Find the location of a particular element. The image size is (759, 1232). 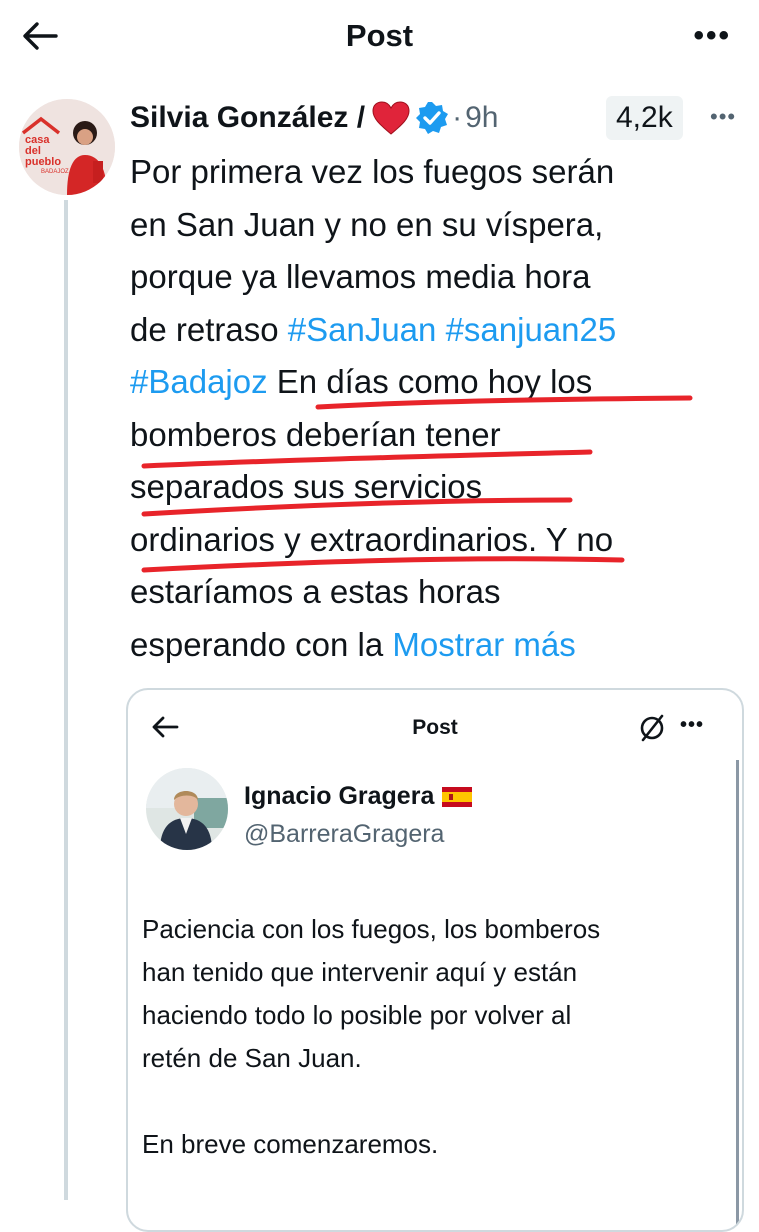

tweet-line: esperando con la Mostrar más is located at coordinates (440, 645).